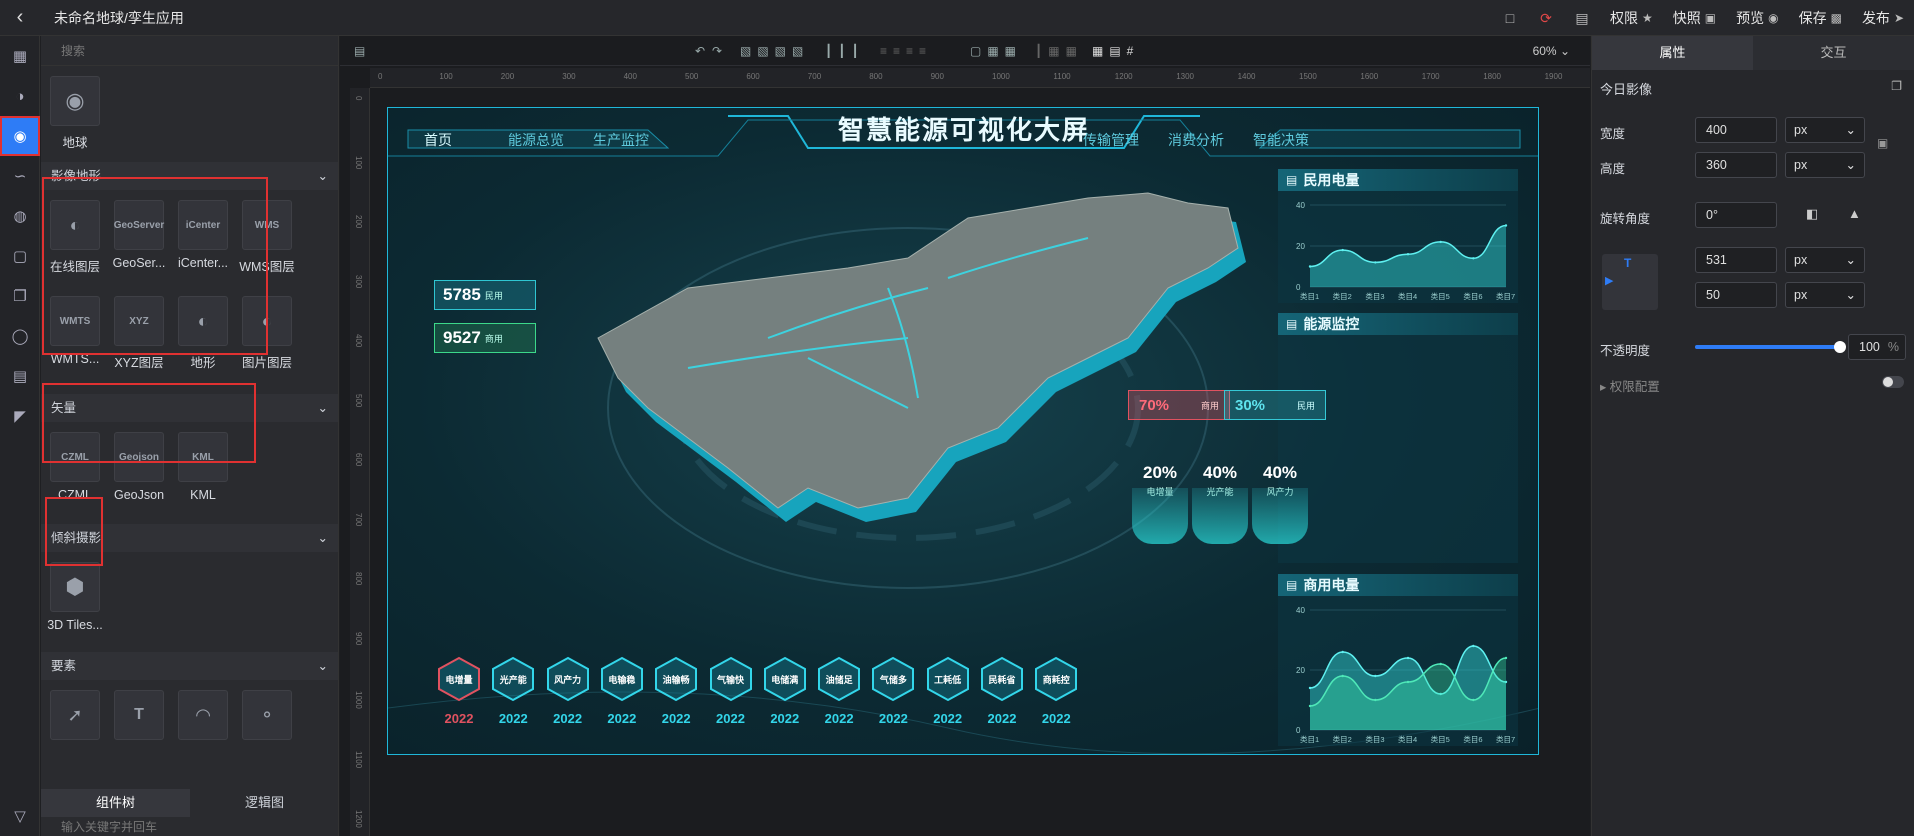 This screenshot has height=836, width=1914. What do you see at coordinates (1825, 295) in the screenshot?
I see `y-unit-select: px ⌄` at bounding box center [1825, 295].